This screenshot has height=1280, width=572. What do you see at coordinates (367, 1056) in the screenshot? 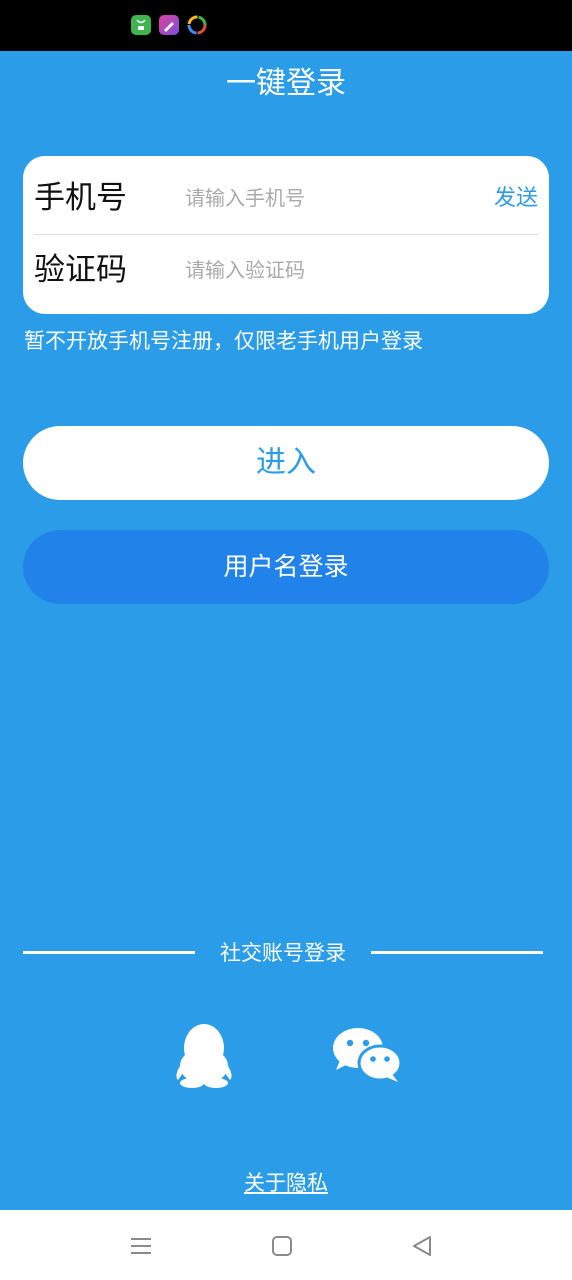
I see `wechat-icon` at bounding box center [367, 1056].